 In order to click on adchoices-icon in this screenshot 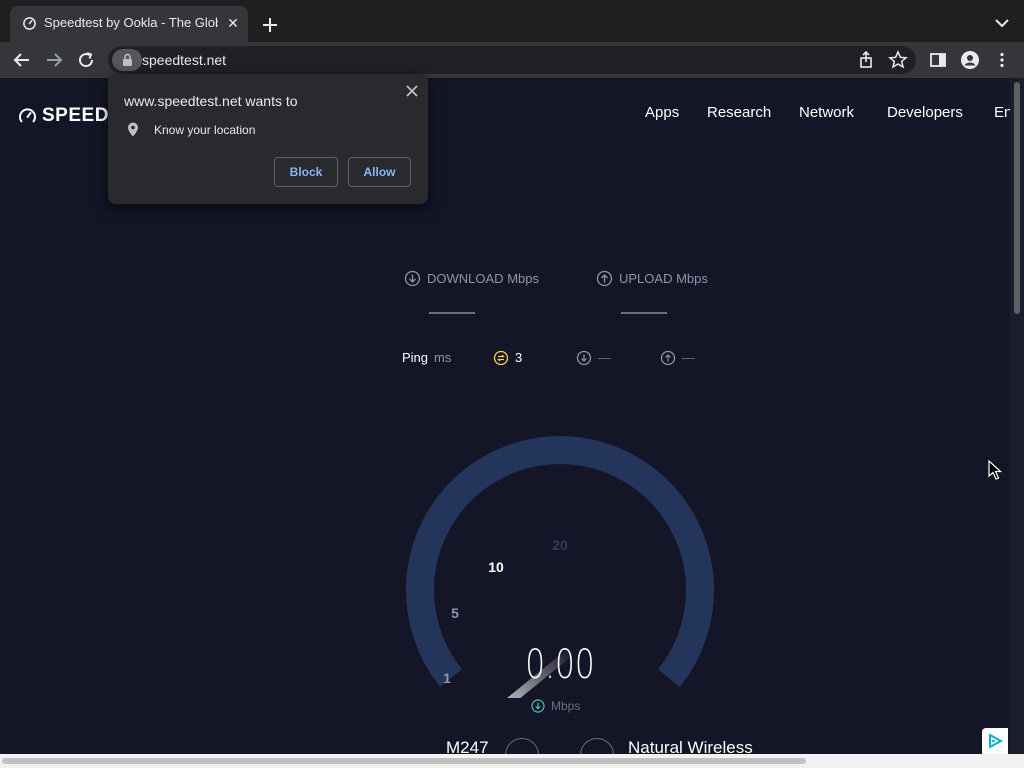, I will do `click(995, 741)`.